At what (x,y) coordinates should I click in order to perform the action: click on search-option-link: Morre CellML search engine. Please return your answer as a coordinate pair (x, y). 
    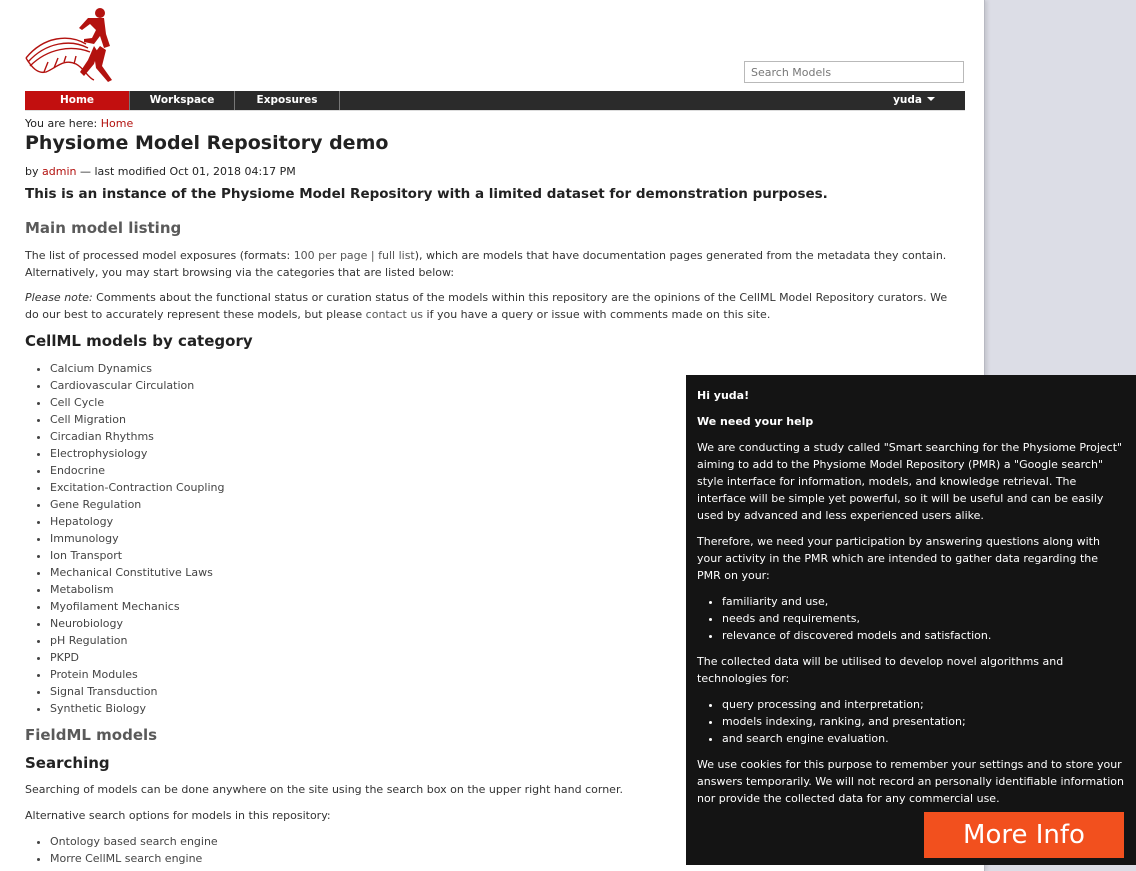
    Looking at the image, I should click on (134, 858).